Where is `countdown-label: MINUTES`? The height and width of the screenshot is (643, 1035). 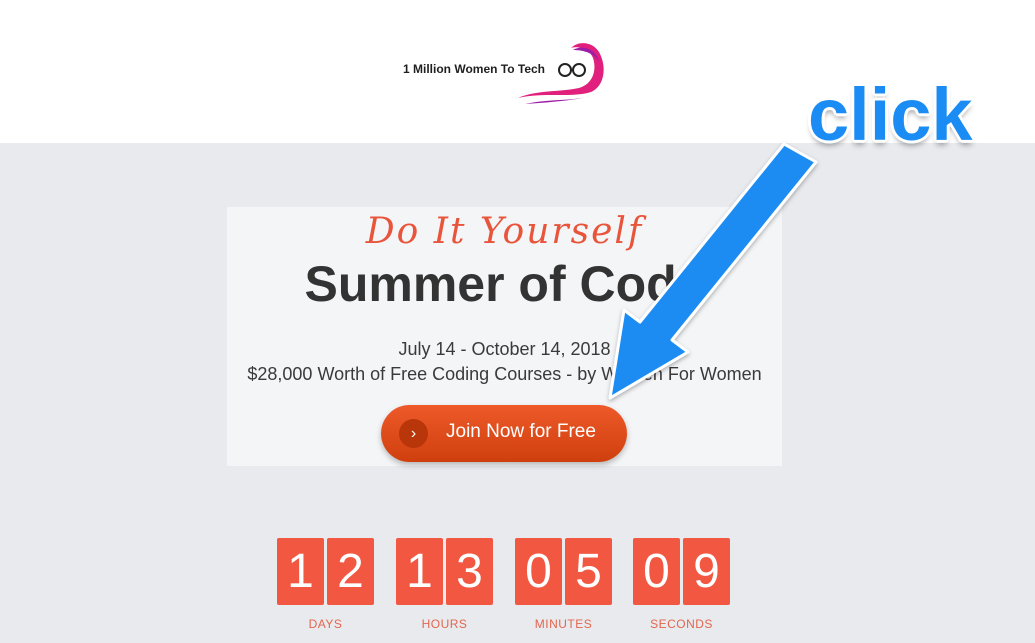 countdown-label: MINUTES is located at coordinates (563, 624).